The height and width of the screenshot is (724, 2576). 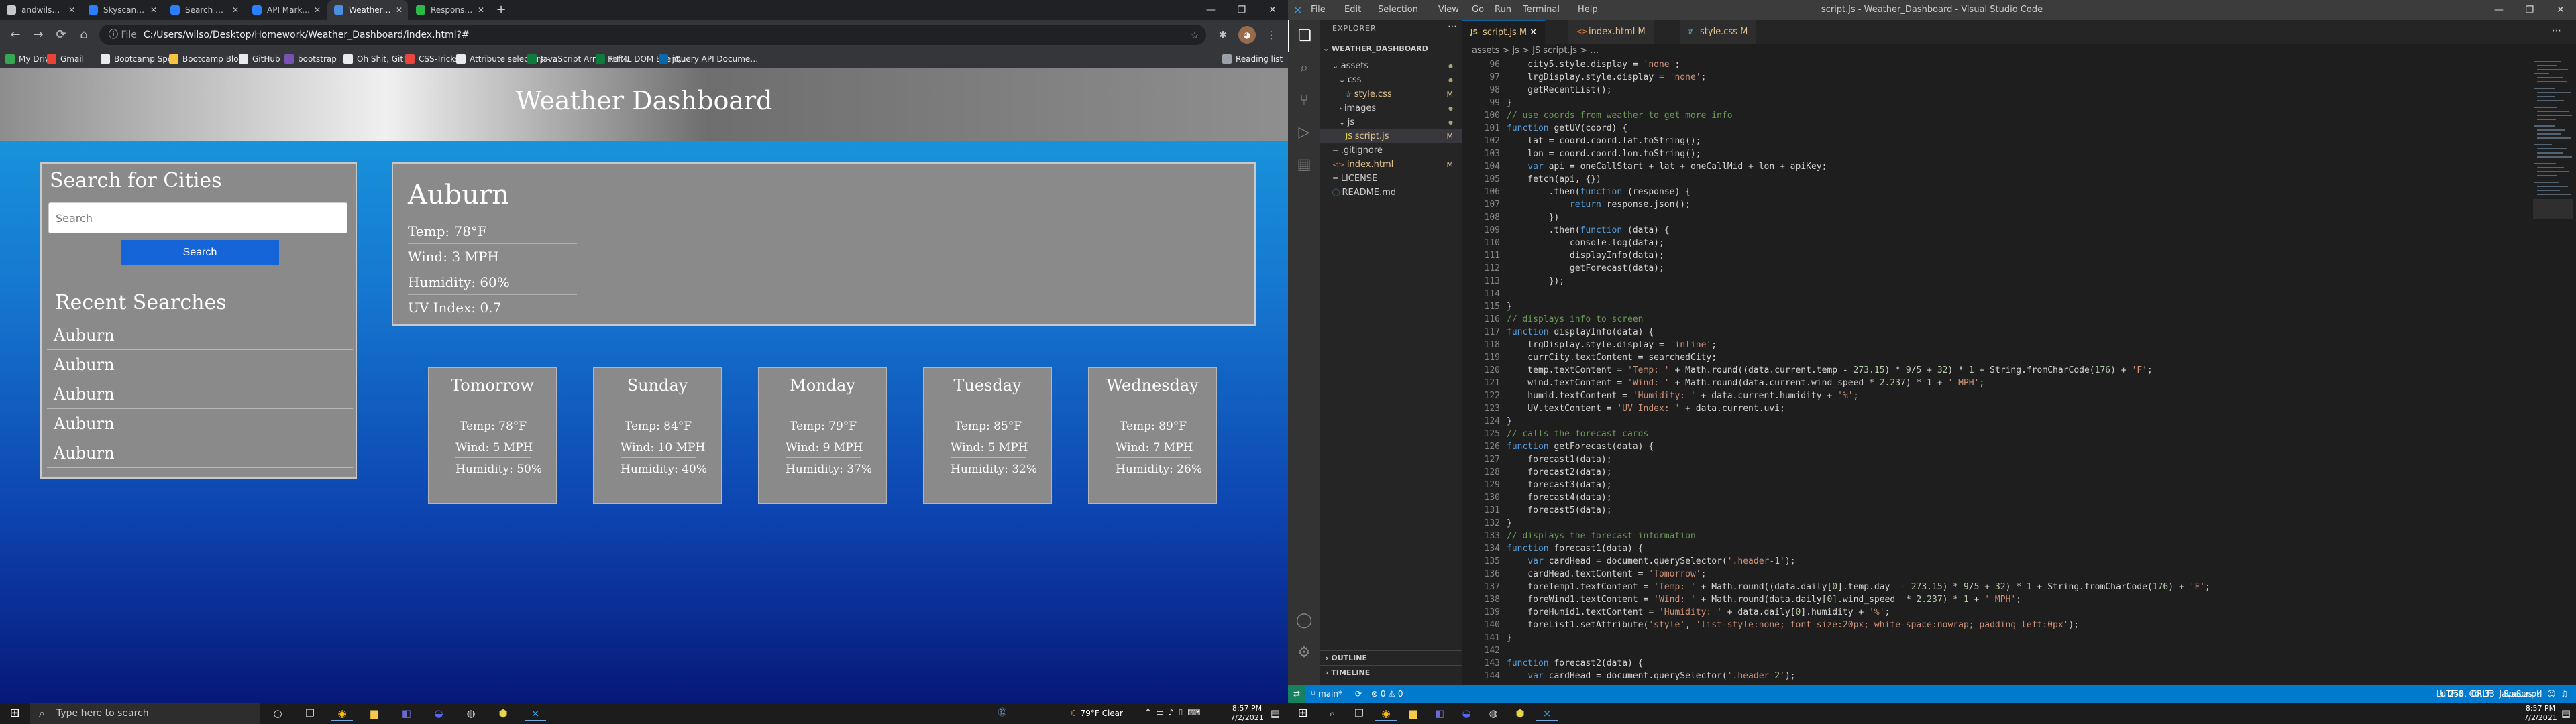 I want to click on github-desktop-icon: ◍, so click(x=471, y=713).